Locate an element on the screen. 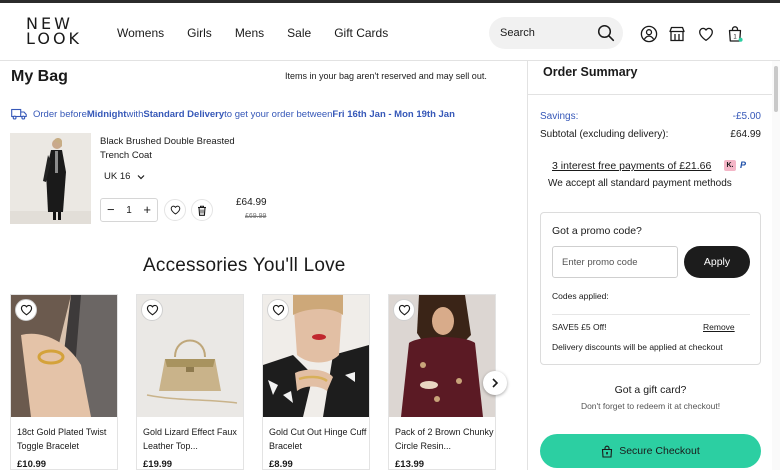 The width and height of the screenshot is (780, 470). nav-girls: Girls is located at coordinates (199, 33).